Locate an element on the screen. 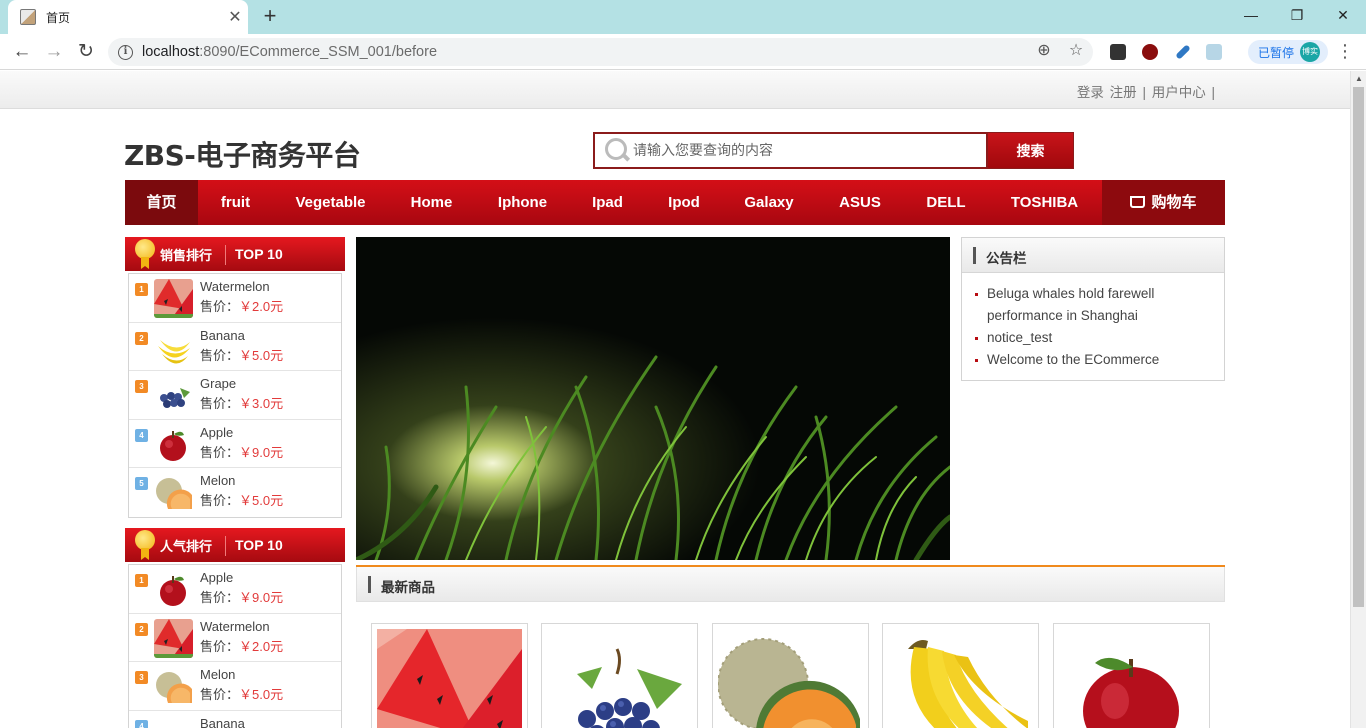 The image size is (1366, 728). cart-icon is located at coordinates (1138, 202).